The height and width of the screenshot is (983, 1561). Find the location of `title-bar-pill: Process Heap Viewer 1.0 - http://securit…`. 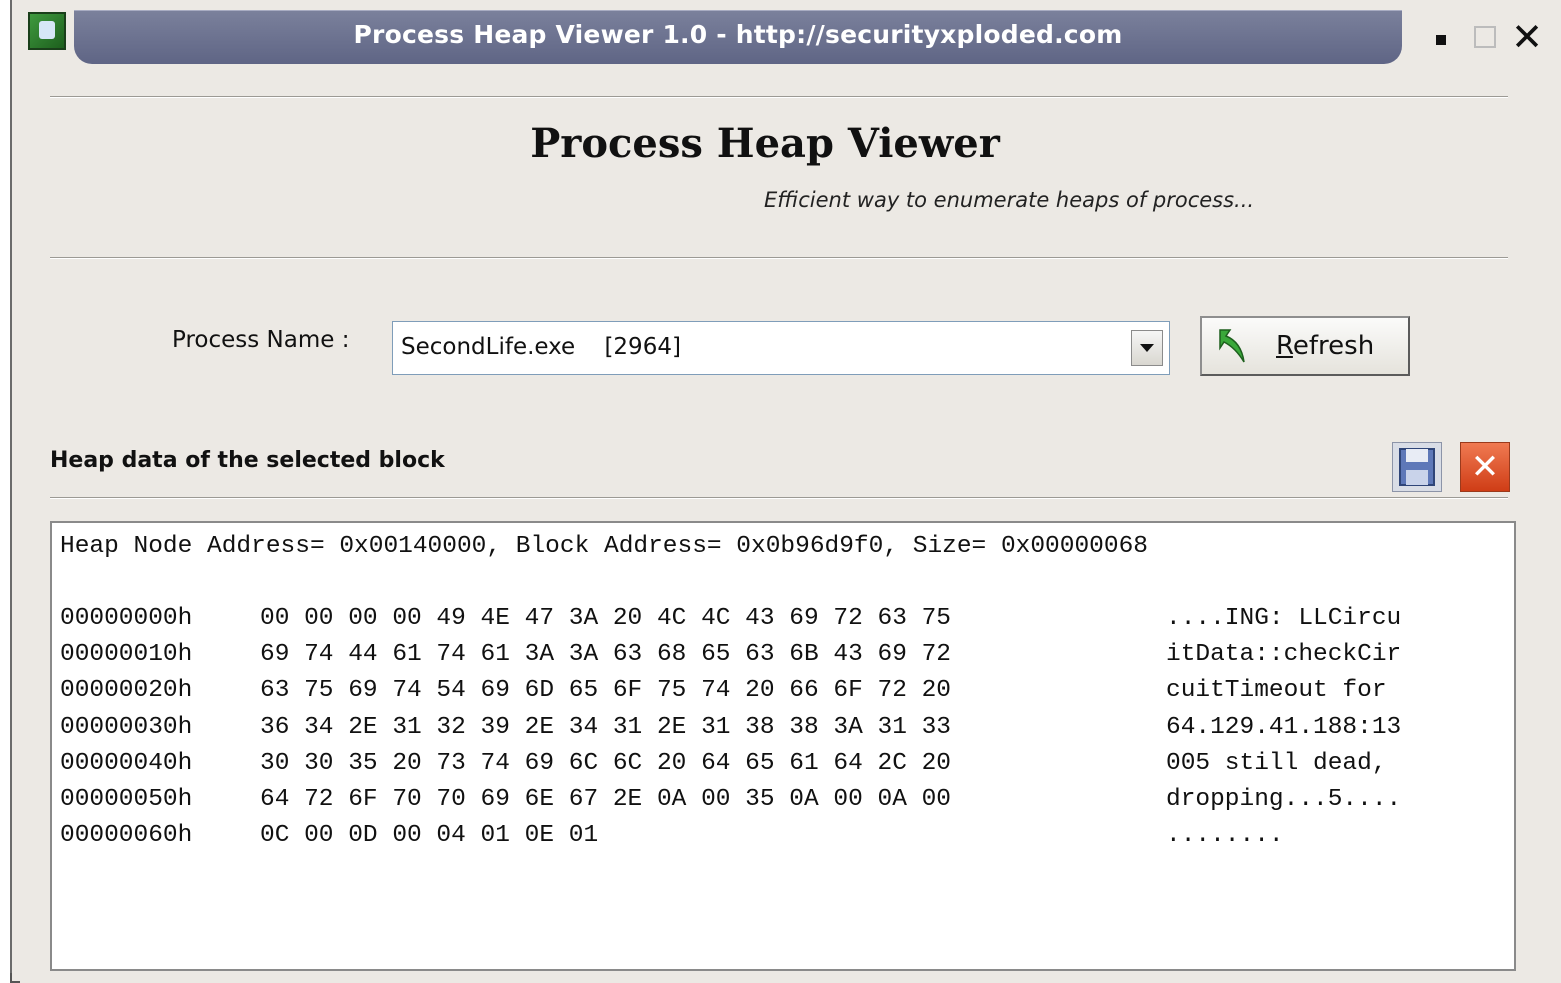

title-bar-pill: Process Heap Viewer 1.0 - http://securit… is located at coordinates (738, 37).